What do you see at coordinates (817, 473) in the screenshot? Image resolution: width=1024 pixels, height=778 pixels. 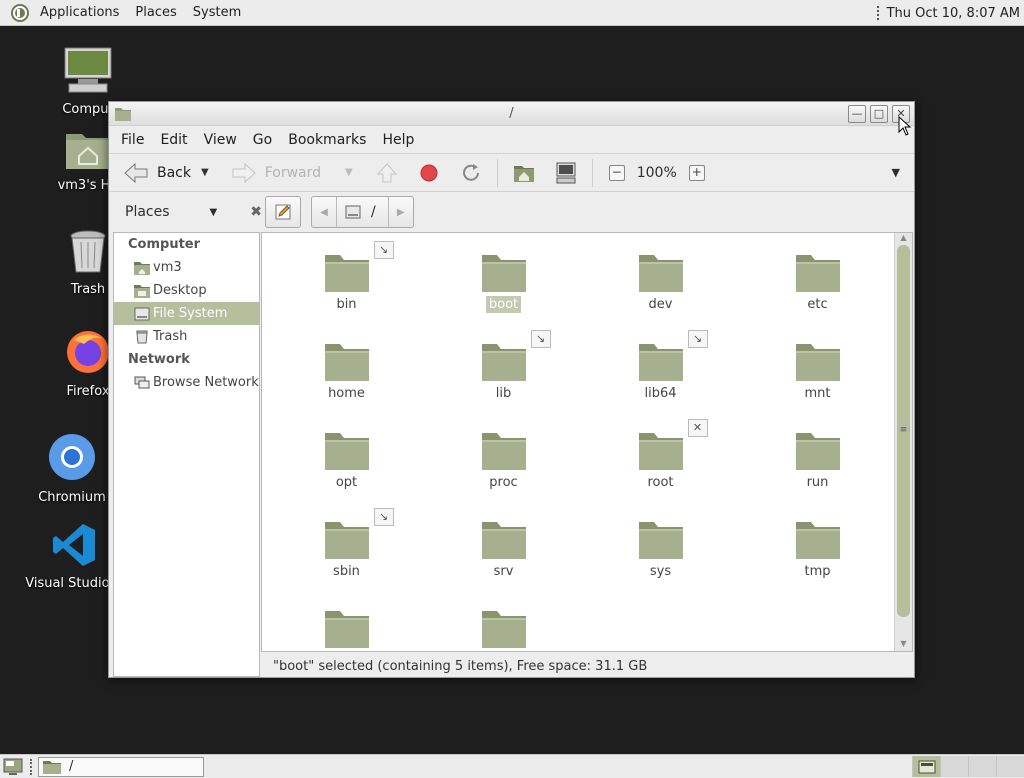 I see `file-item: run` at bounding box center [817, 473].